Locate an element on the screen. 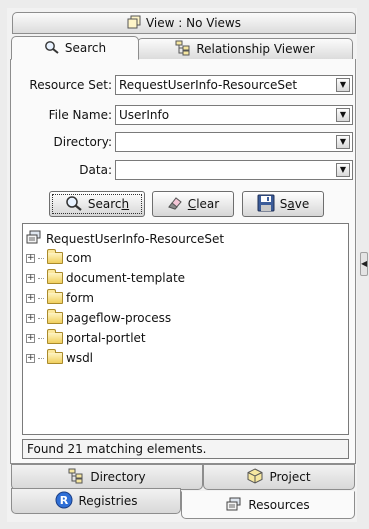  tree-item: + wsdl is located at coordinates (60, 357).